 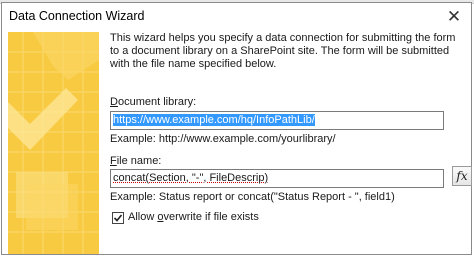 What do you see at coordinates (211, 217) in the screenshot?
I see `overwrite-label-after: verwrite if file exists` at bounding box center [211, 217].